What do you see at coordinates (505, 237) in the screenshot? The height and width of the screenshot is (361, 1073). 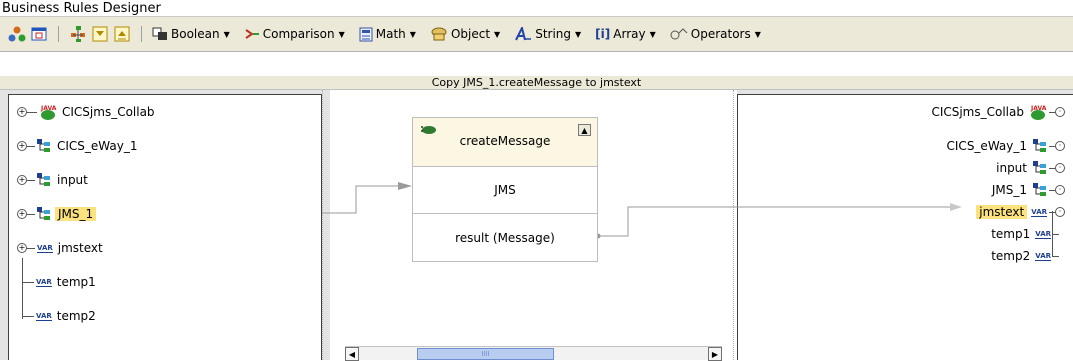 I see `method-output-param: result (Message)` at bounding box center [505, 237].